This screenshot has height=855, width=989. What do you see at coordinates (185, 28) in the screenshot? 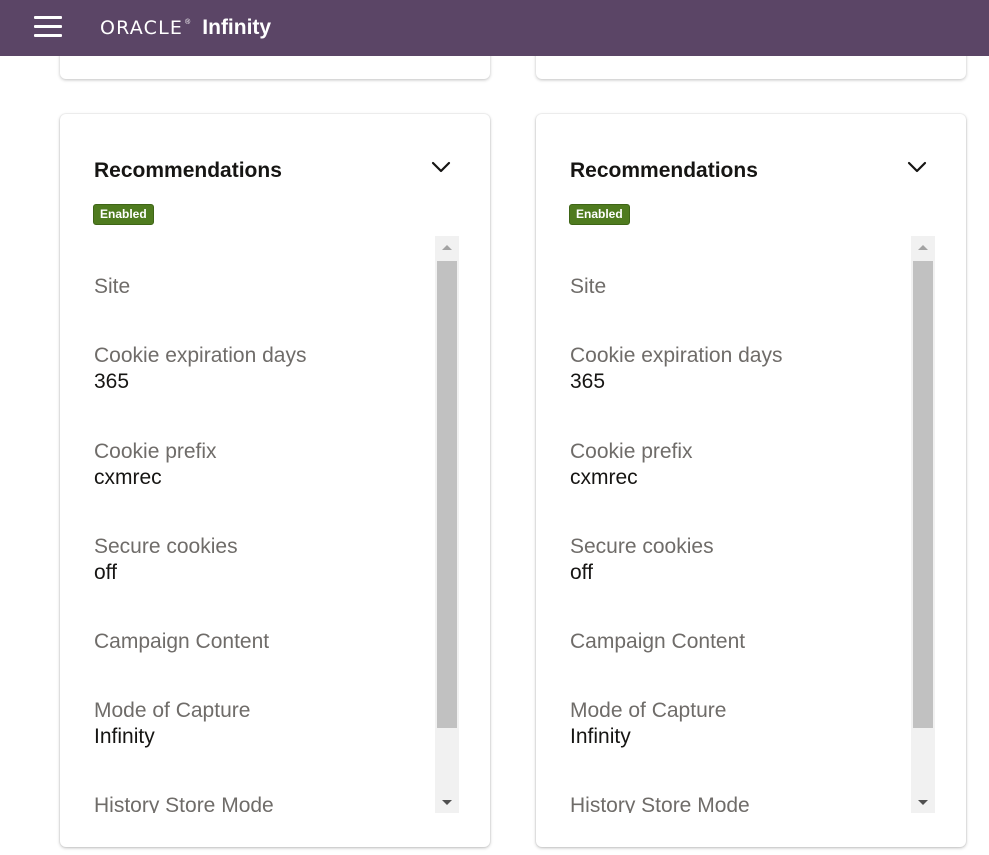
I see `oracle-infinity-logo: ORACLE ® Infinity` at bounding box center [185, 28].